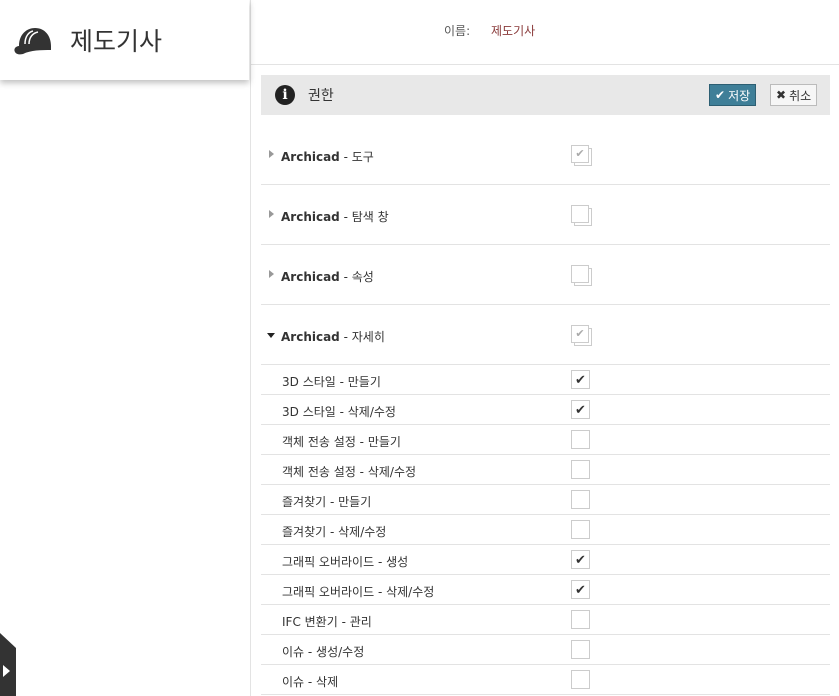 The image size is (839, 696). Describe the element at coordinates (513, 31) in the screenshot. I see `name-value: 제도기사` at that location.